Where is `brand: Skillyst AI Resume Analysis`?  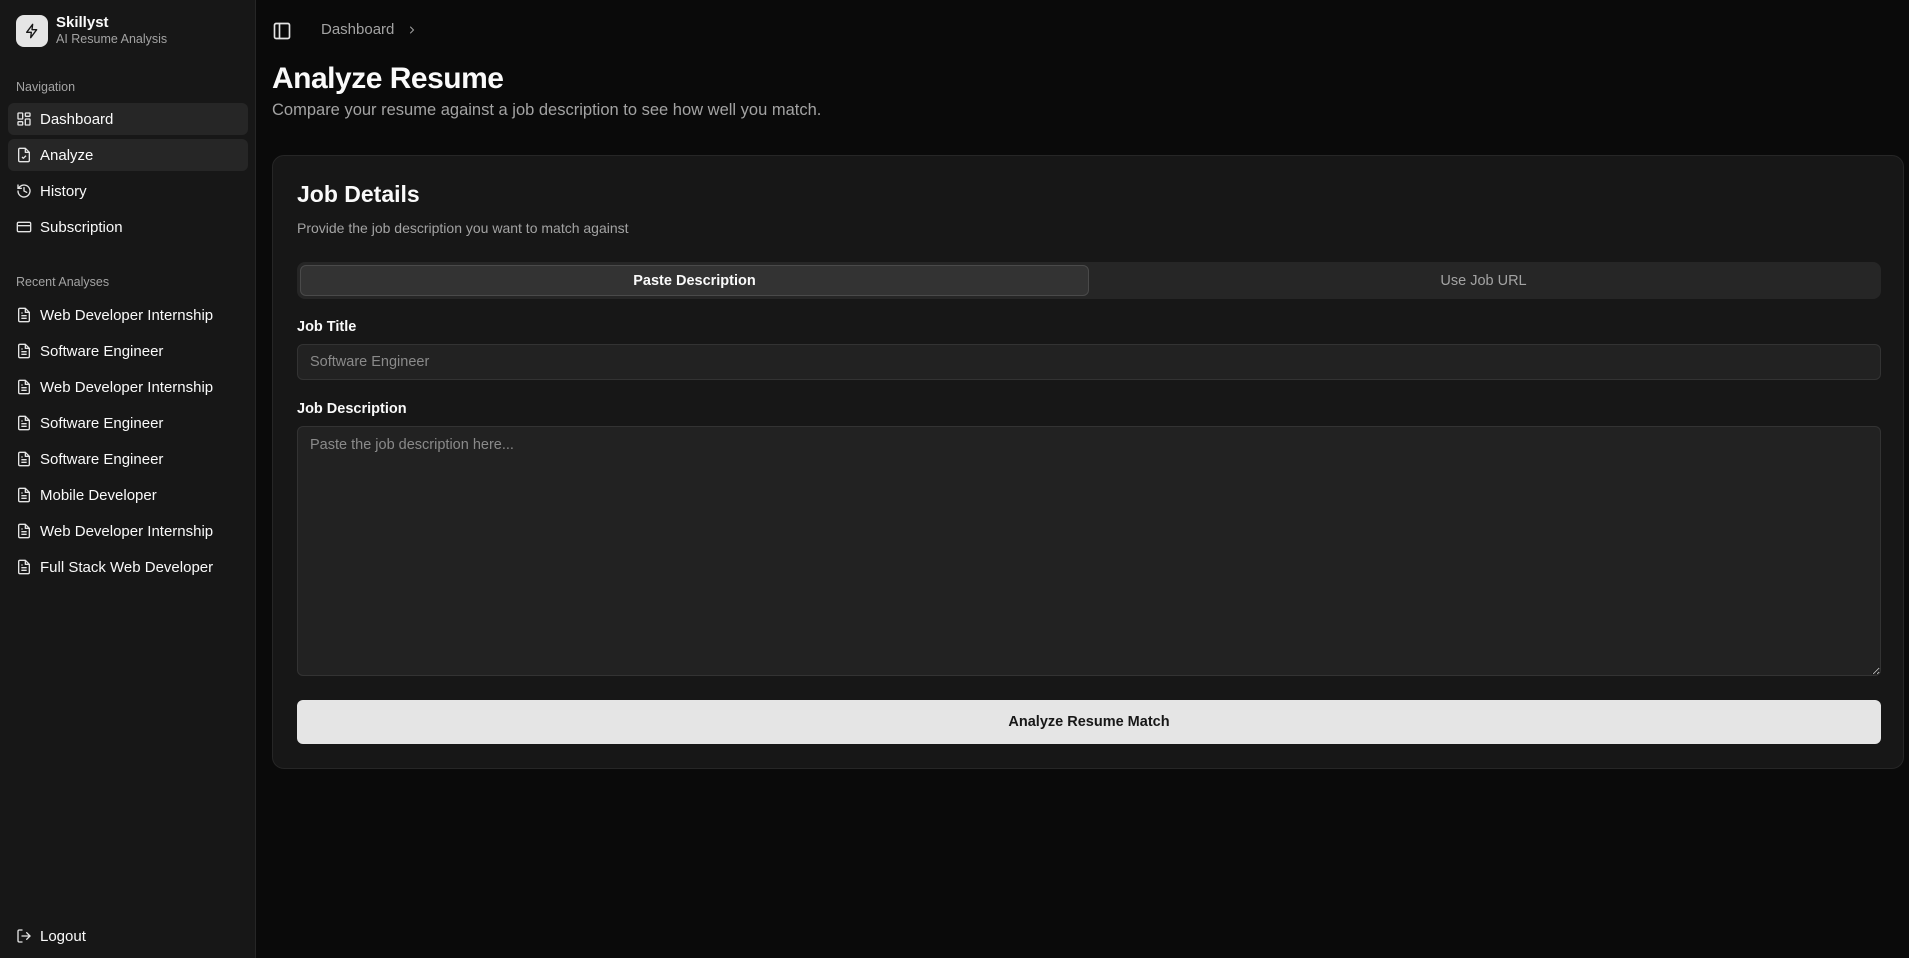 brand: Skillyst AI Resume Analysis is located at coordinates (91, 31).